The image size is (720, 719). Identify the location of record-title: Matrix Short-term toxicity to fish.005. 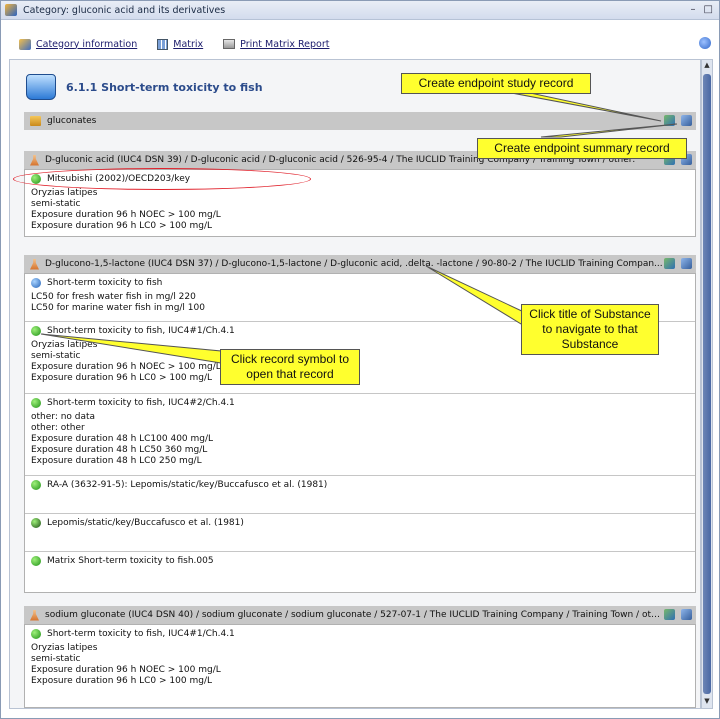
(130, 561).